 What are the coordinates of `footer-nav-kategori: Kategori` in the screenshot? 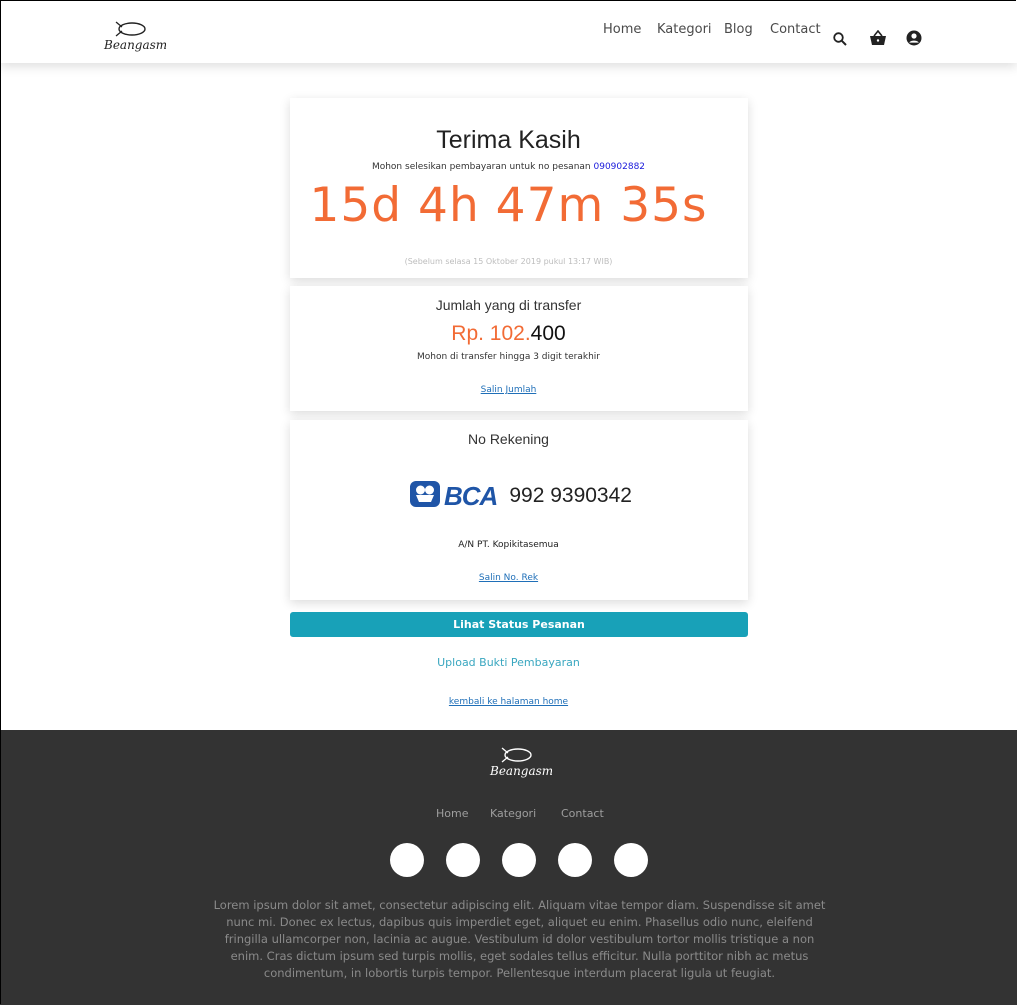 It's located at (513, 813).